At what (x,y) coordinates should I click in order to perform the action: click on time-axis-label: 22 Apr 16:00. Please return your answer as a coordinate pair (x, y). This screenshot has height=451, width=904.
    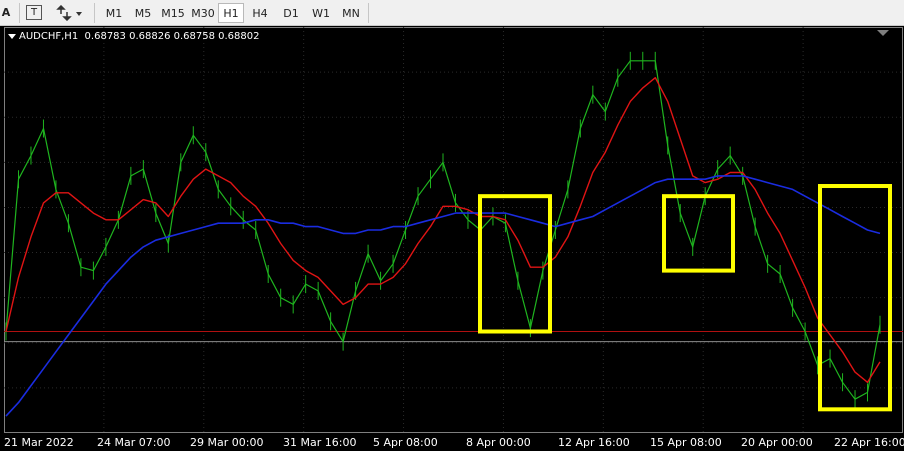
    Looking at the image, I should click on (869, 442).